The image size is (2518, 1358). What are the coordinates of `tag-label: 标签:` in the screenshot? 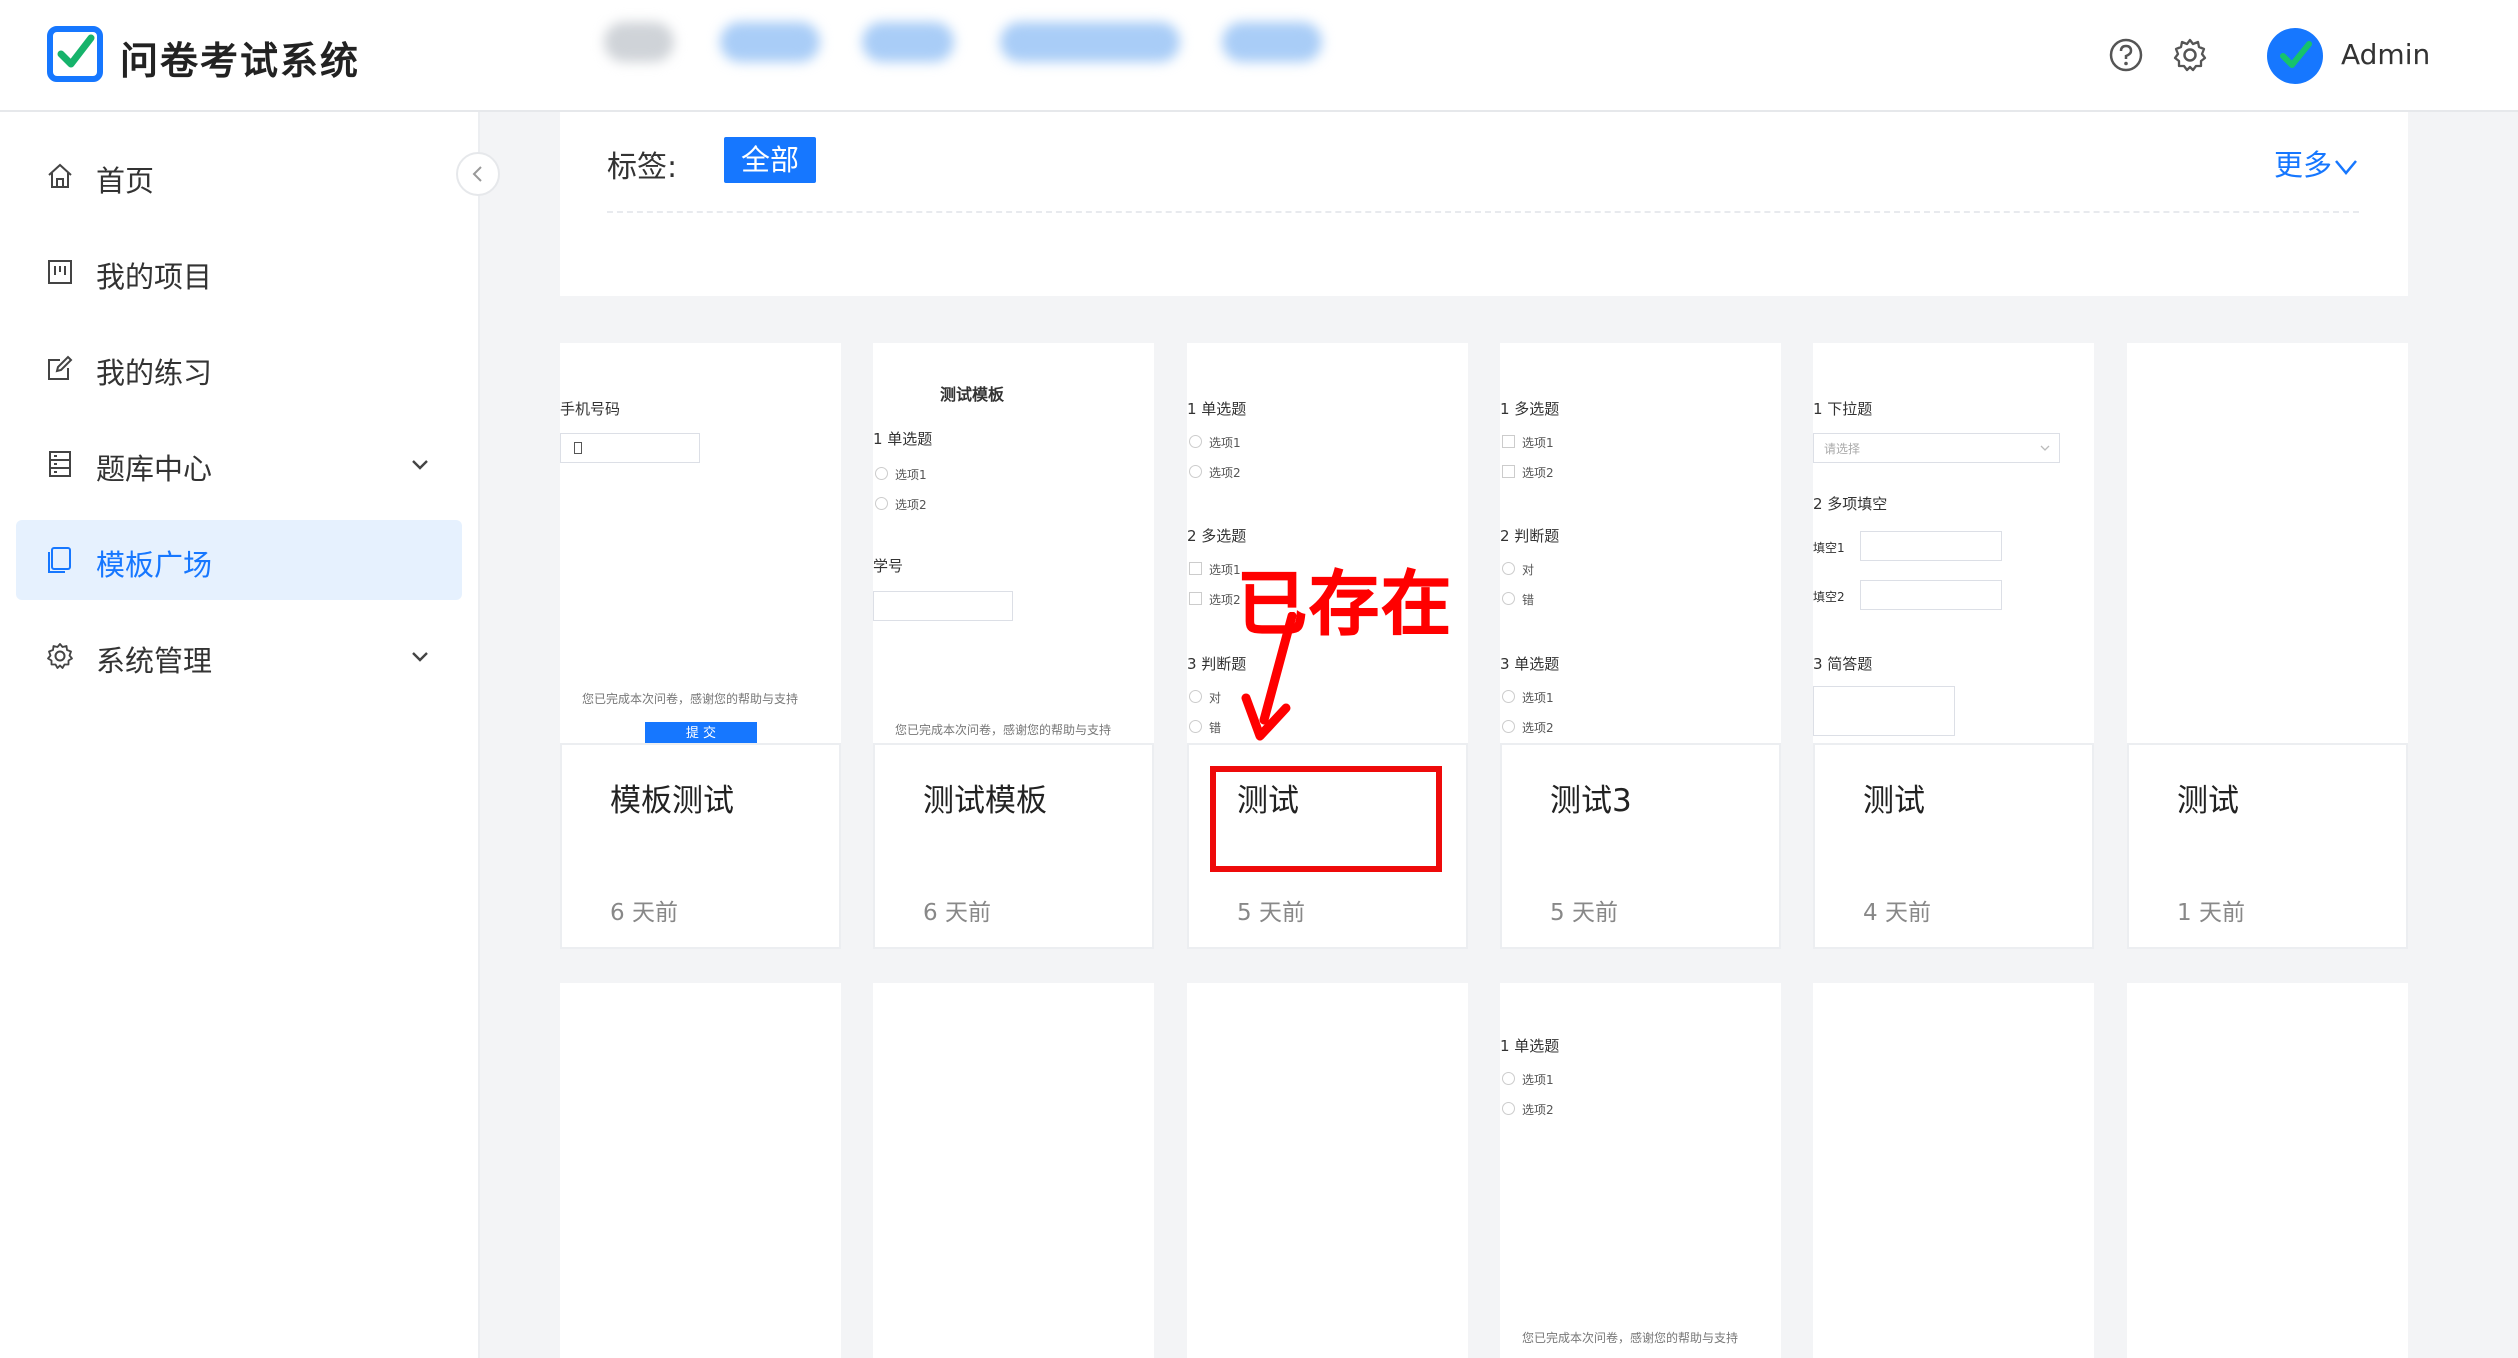 It's located at (642, 167).